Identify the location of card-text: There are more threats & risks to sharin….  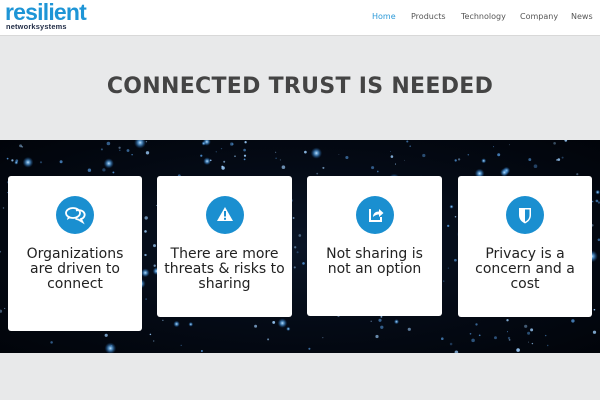
(224, 269).